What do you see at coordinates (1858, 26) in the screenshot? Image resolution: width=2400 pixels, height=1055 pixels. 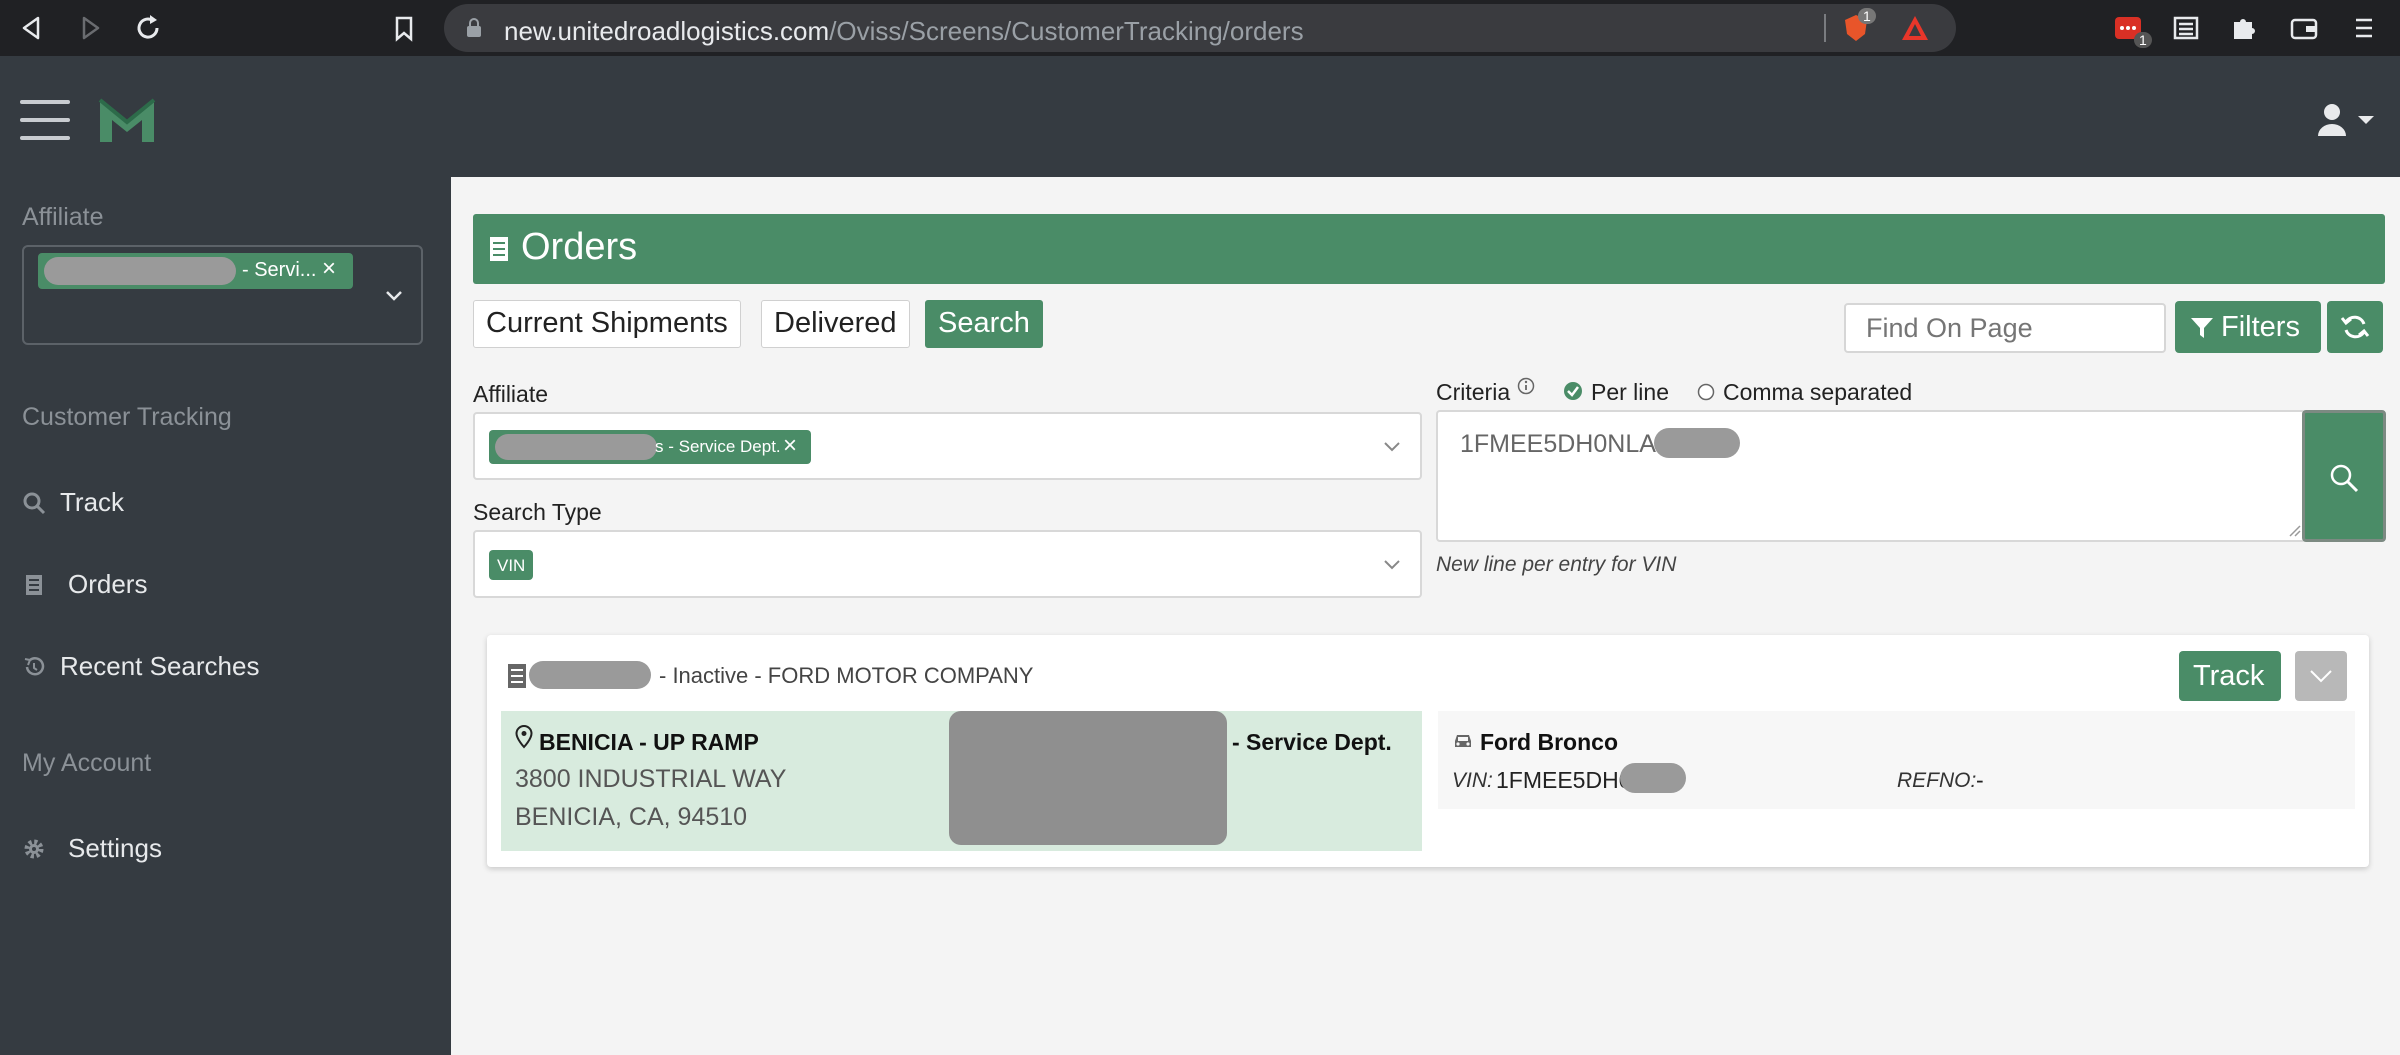 I see `brave-shield-icon: 1` at bounding box center [1858, 26].